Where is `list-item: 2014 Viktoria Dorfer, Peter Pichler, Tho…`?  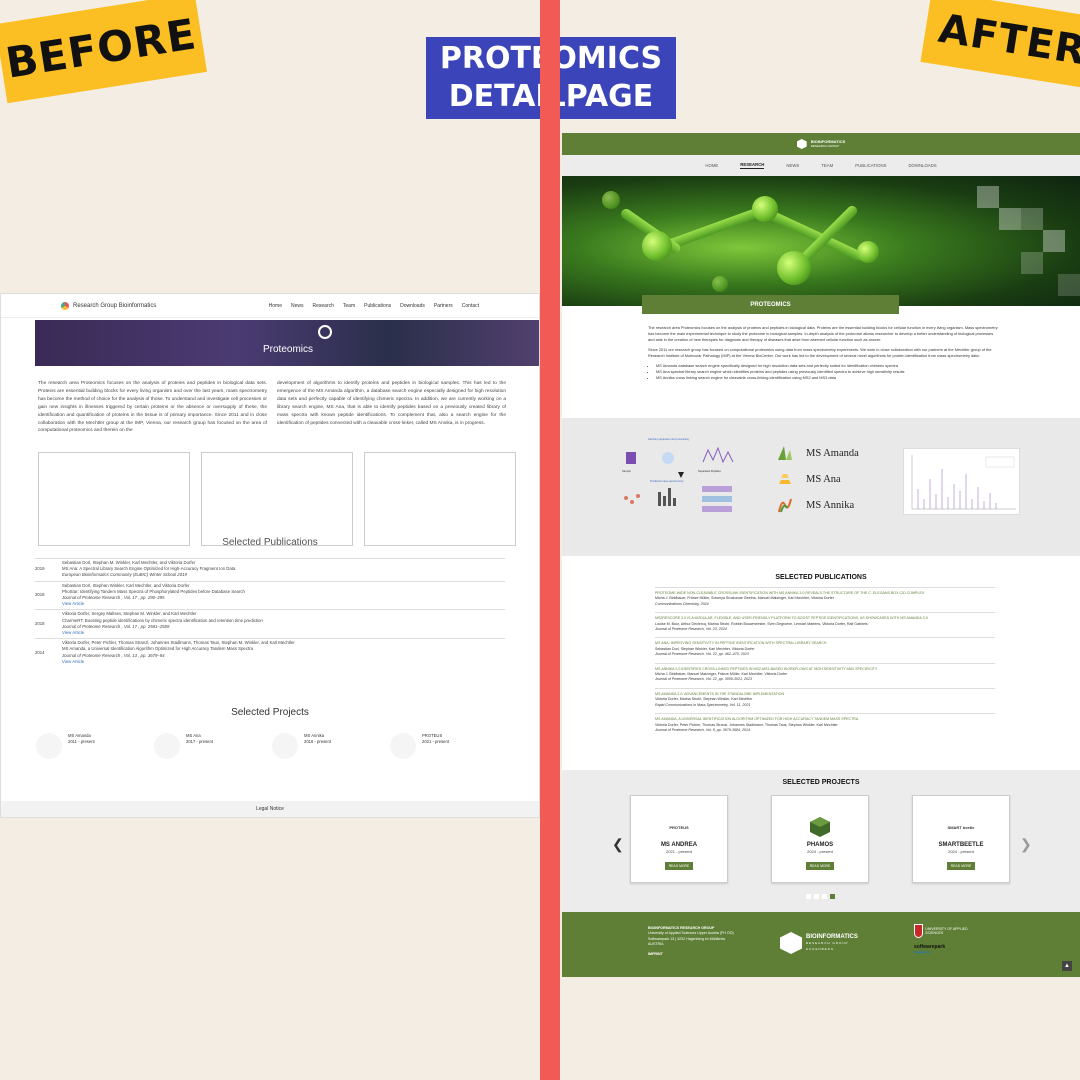 list-item: 2014 Viktoria Dorfer, Peter Pichler, Tho… is located at coordinates (270, 652).